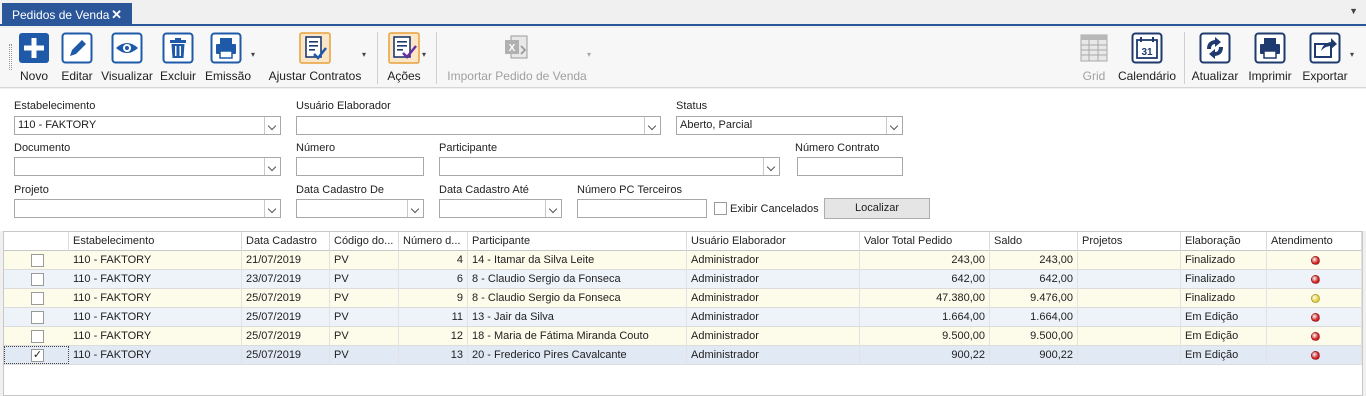 The height and width of the screenshot is (396, 1366). What do you see at coordinates (1314, 241) in the screenshot?
I see `column-header-atendimento: Atendimento` at bounding box center [1314, 241].